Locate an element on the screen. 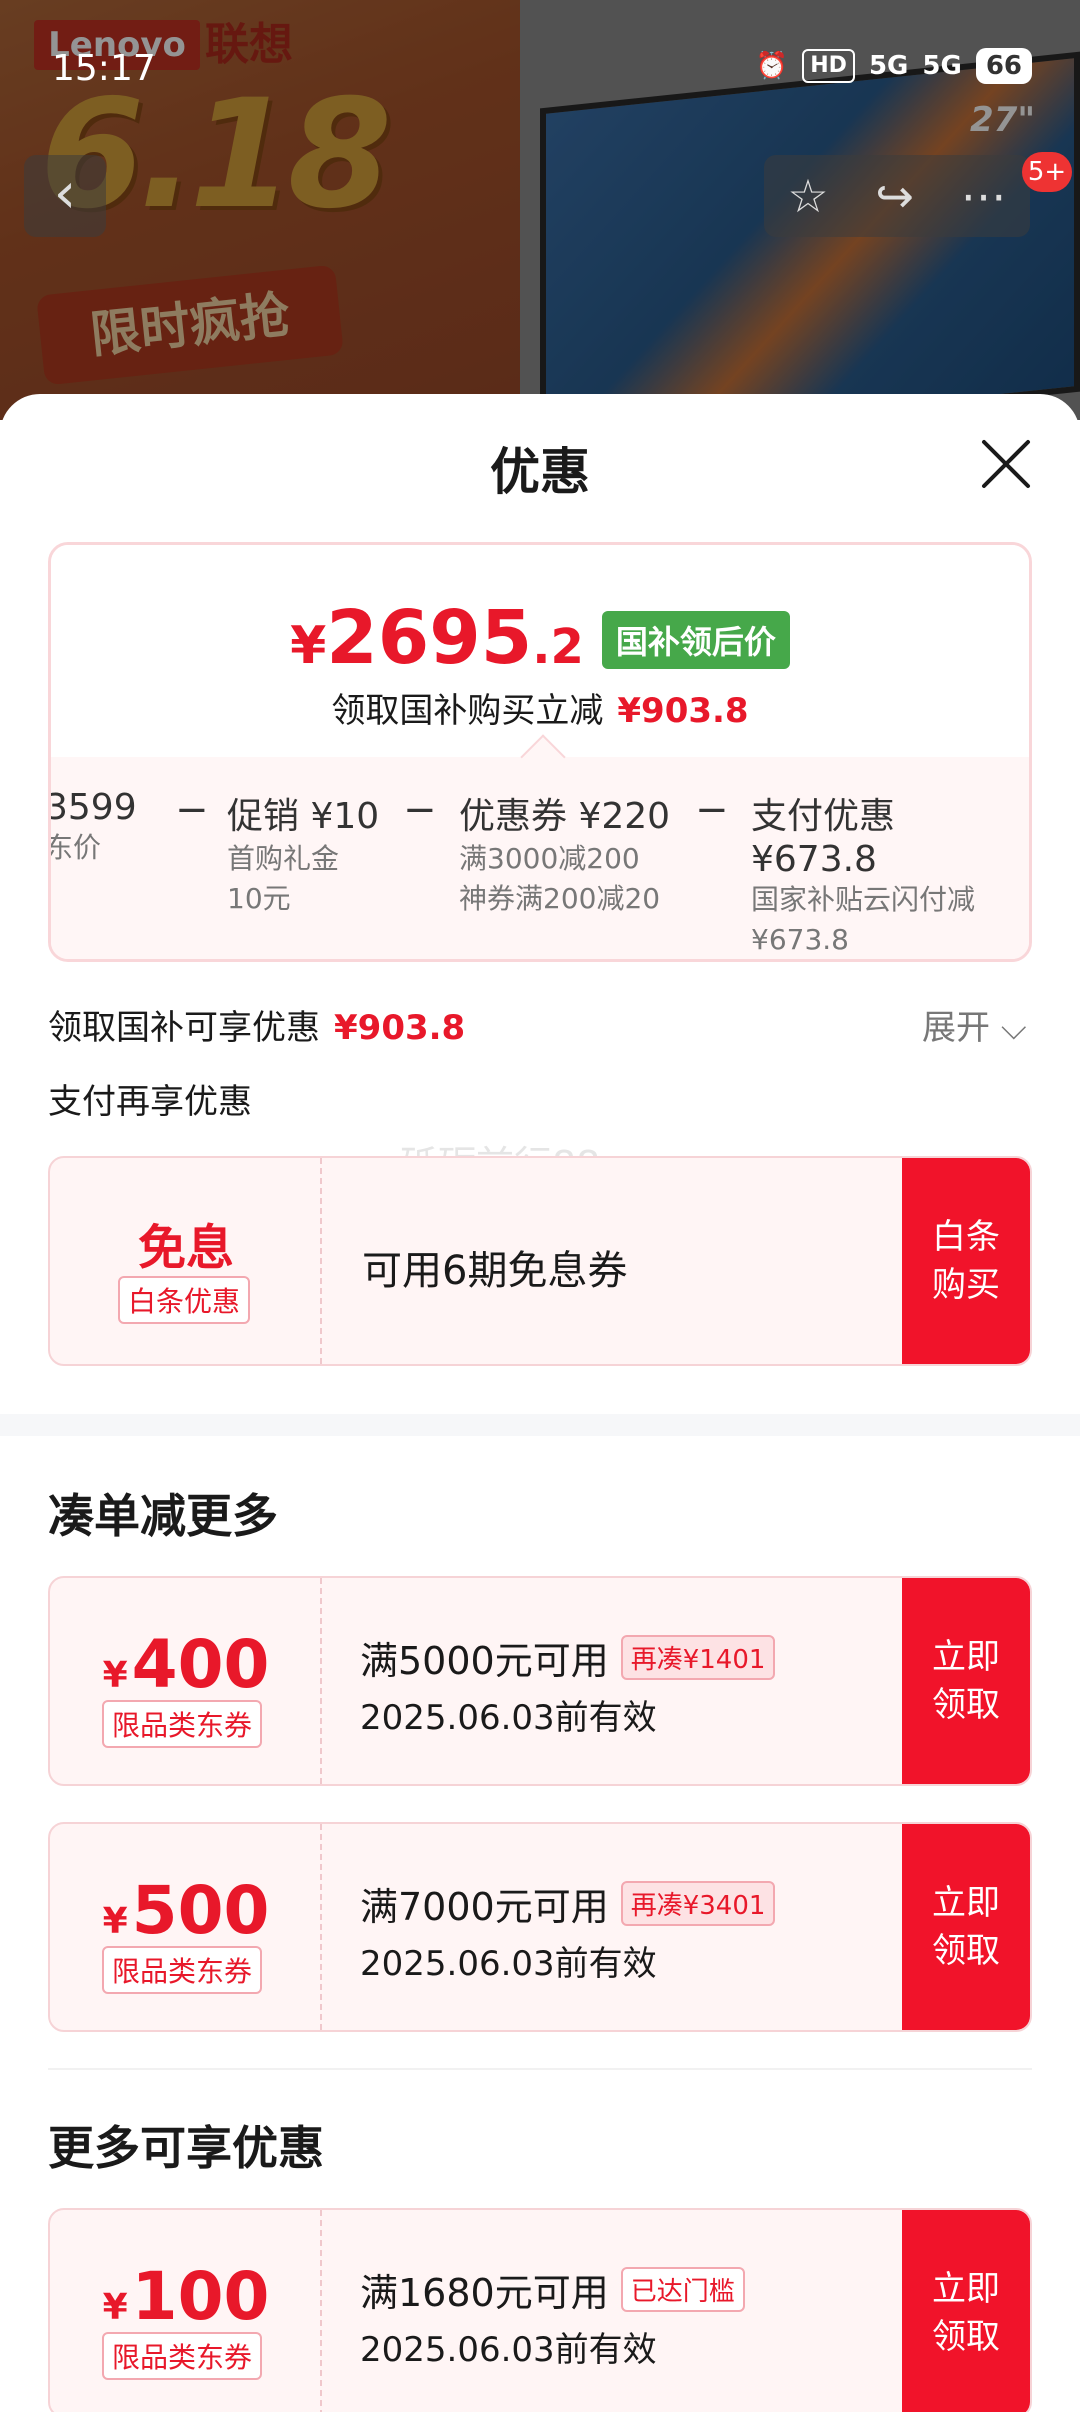  back-button: ‹ is located at coordinates (65, 196).